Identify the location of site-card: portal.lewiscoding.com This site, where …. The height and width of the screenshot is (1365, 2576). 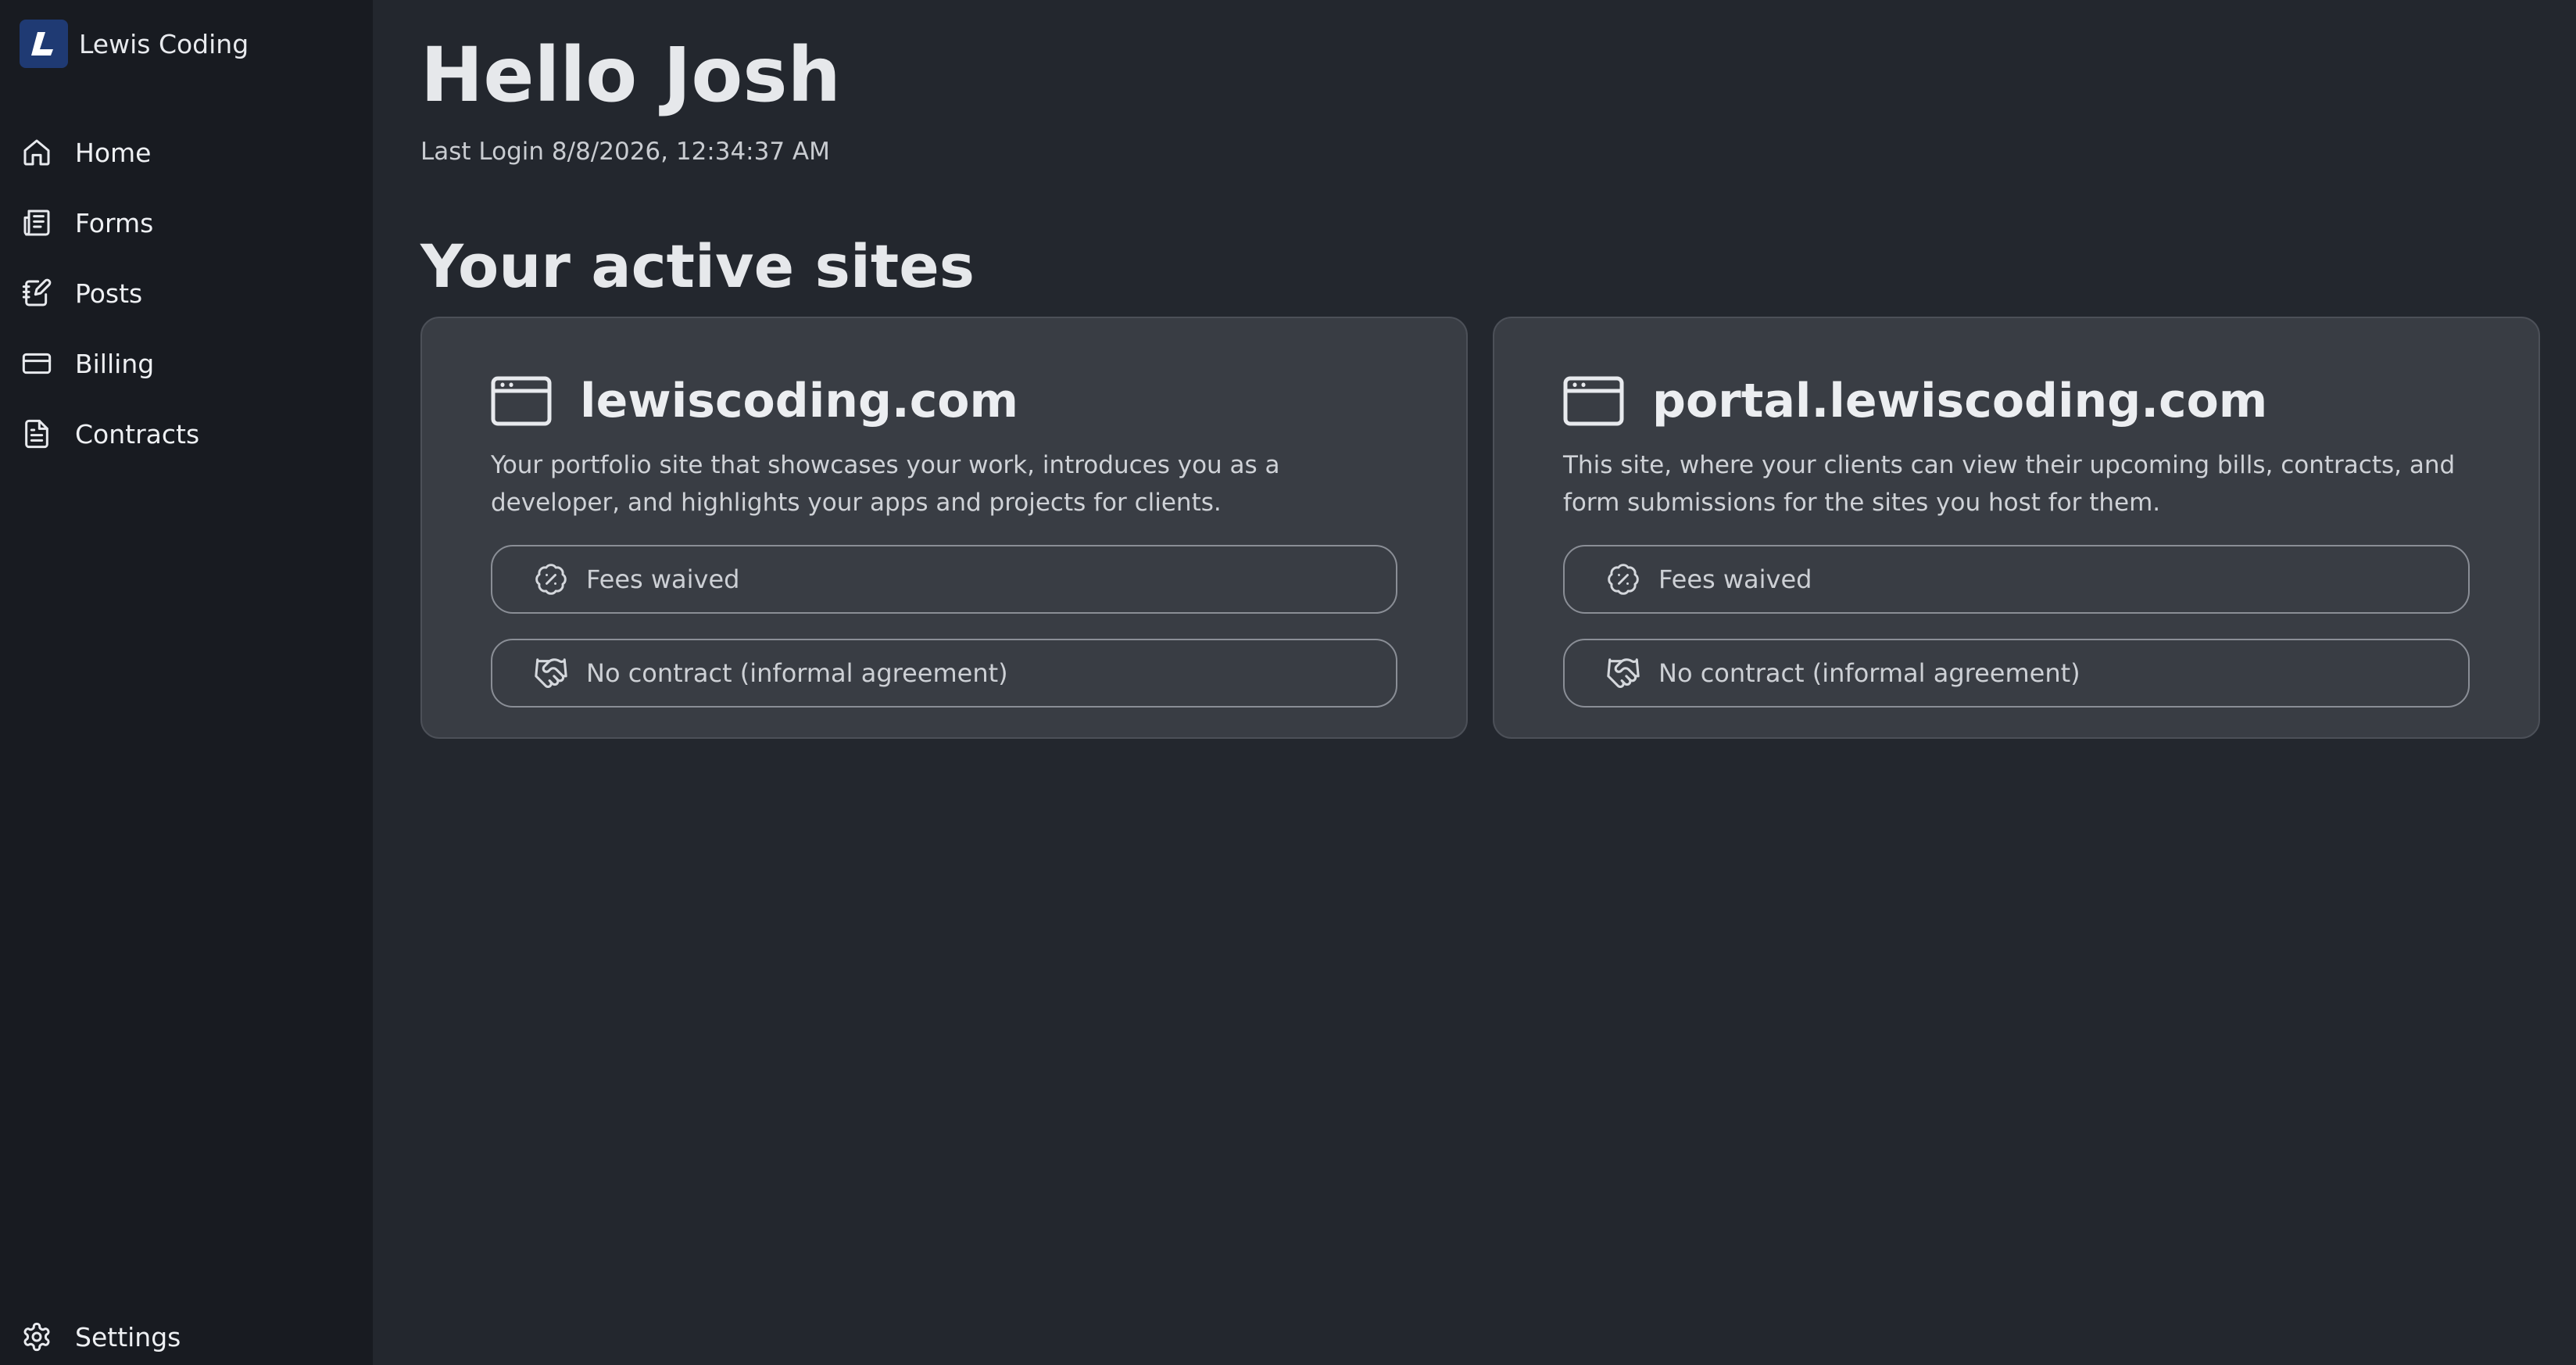
(2016, 528).